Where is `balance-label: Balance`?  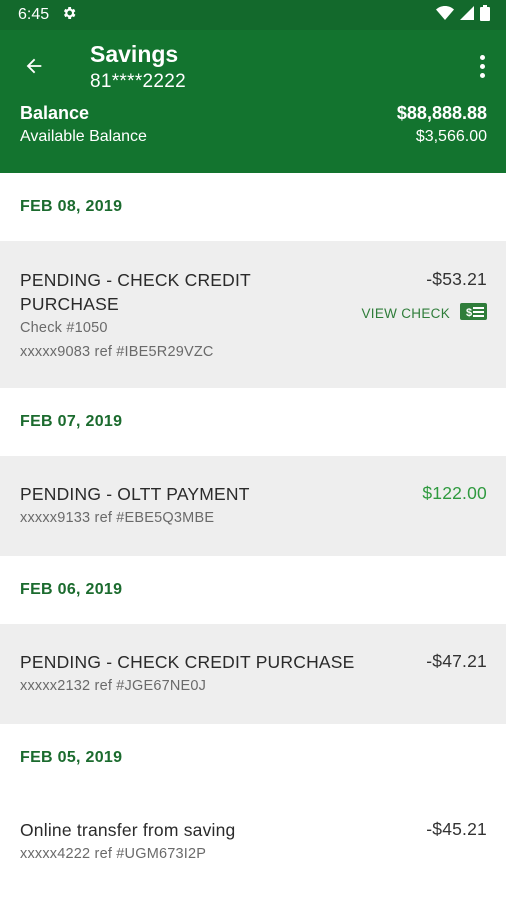 balance-label: Balance is located at coordinates (55, 113).